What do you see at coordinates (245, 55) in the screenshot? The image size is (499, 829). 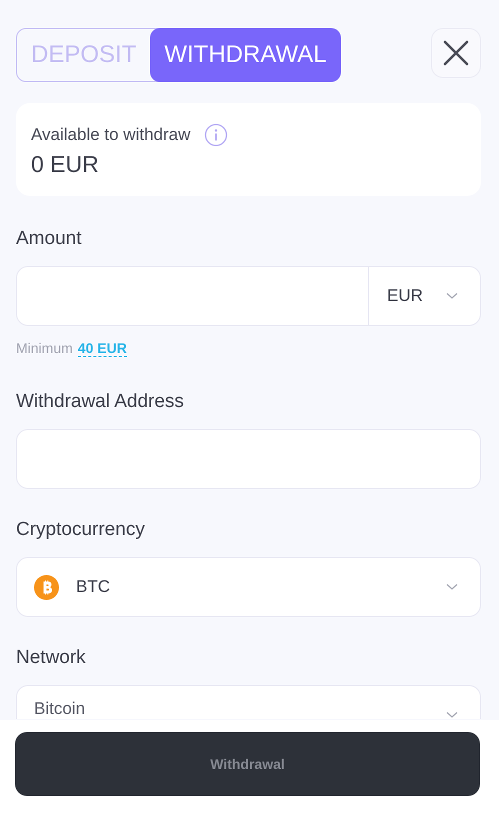 I see `tab: WITHDRAWAL` at bounding box center [245, 55].